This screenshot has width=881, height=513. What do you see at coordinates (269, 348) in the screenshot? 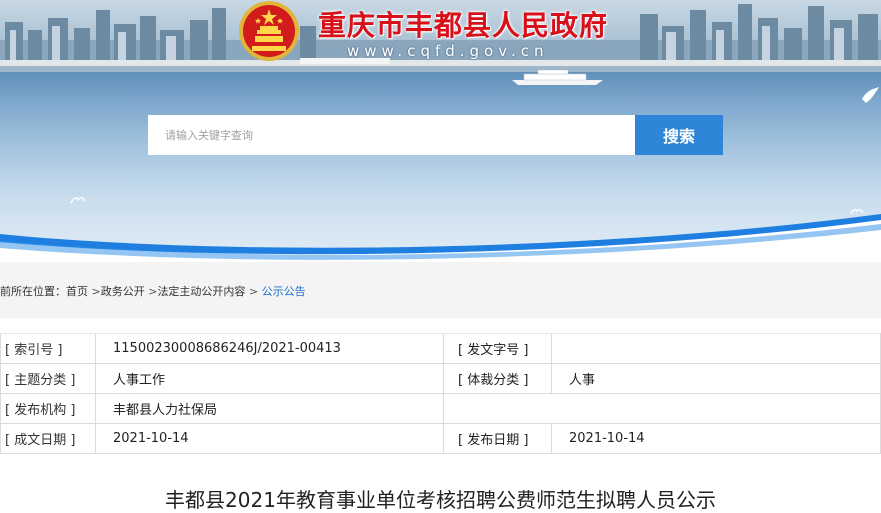
I see `index-value: 11500230008686246J/2021-00413` at bounding box center [269, 348].